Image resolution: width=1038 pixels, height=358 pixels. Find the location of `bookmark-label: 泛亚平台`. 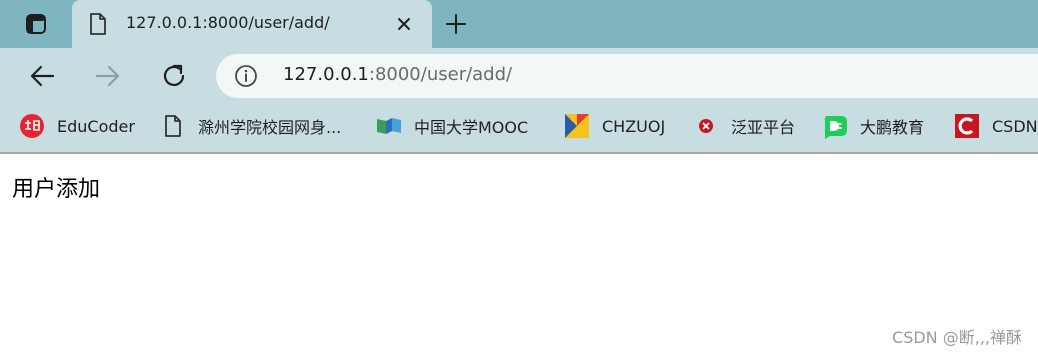

bookmark-label: 泛亚平台 is located at coordinates (763, 127).